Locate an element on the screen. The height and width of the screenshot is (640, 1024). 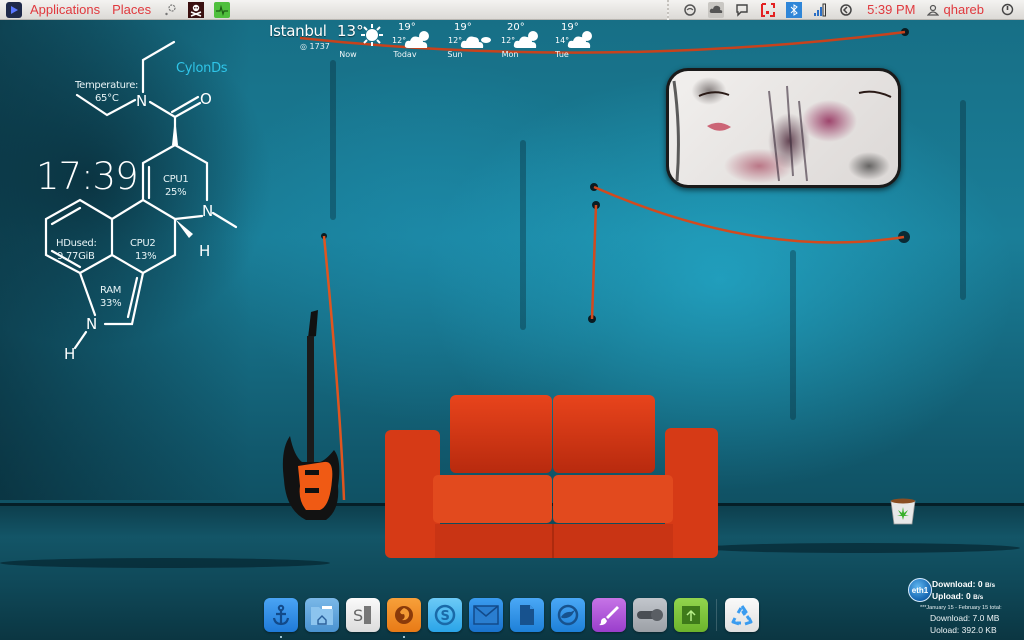
download-unit: B/s is located at coordinates (990, 585).